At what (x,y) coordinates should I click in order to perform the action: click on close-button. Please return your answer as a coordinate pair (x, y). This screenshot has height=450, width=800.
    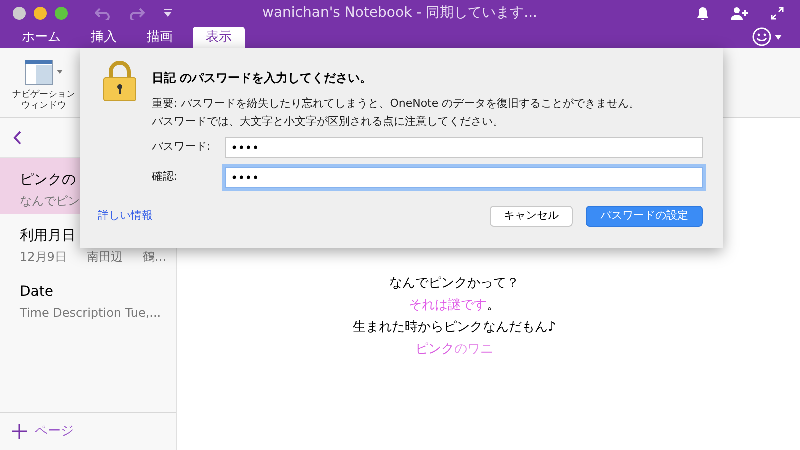
    Looking at the image, I should click on (19, 13).